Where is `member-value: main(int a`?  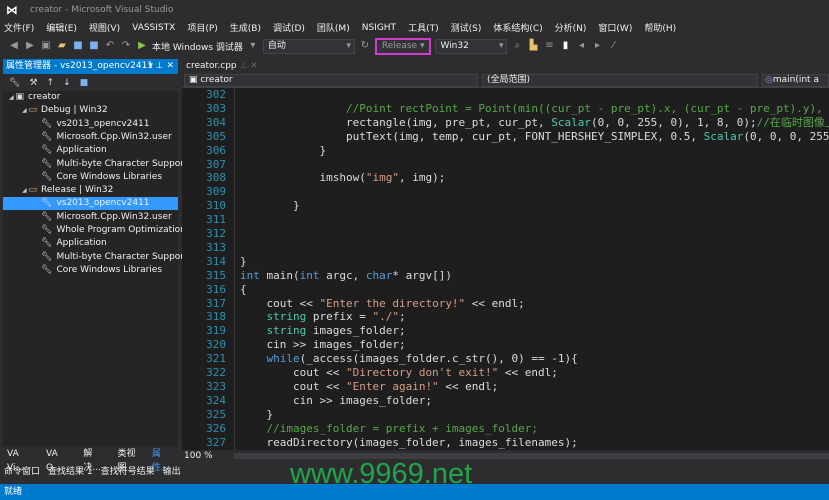
member-value: main(int a is located at coordinates (795, 80).